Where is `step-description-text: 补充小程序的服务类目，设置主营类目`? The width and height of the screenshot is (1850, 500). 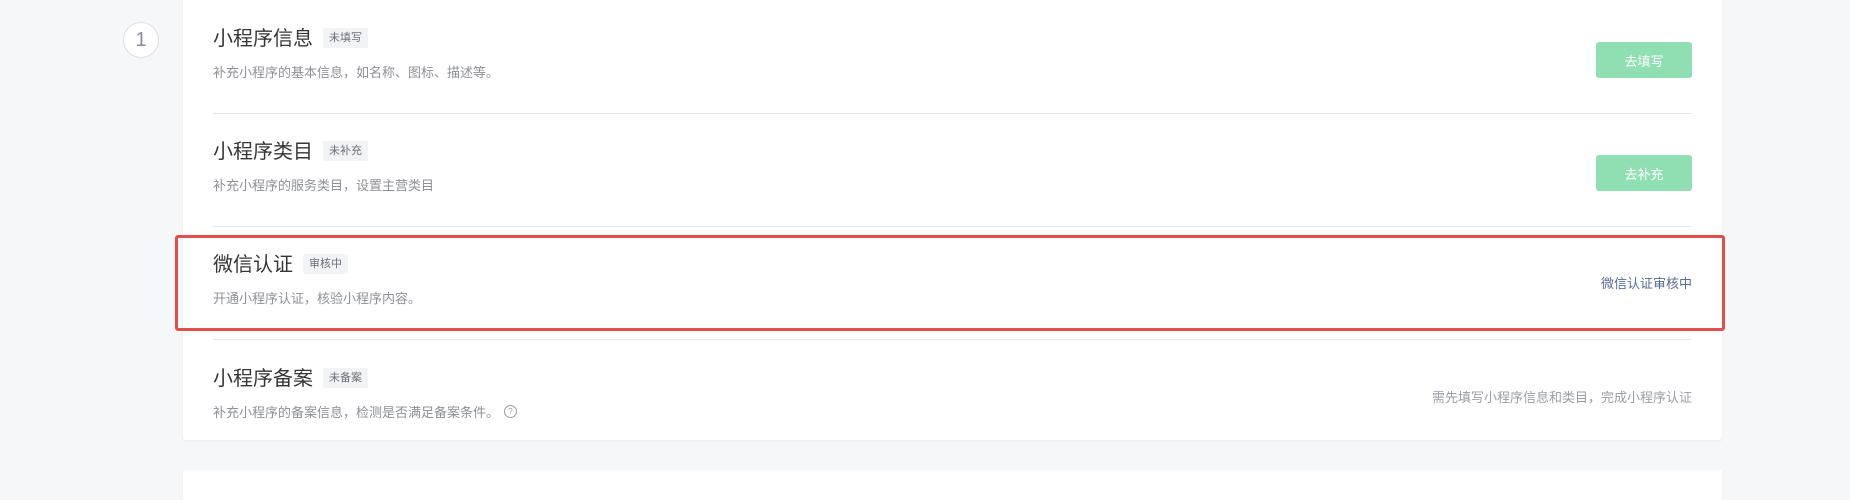
step-description-text: 补充小程序的服务类目，设置主营类目 is located at coordinates (324, 186).